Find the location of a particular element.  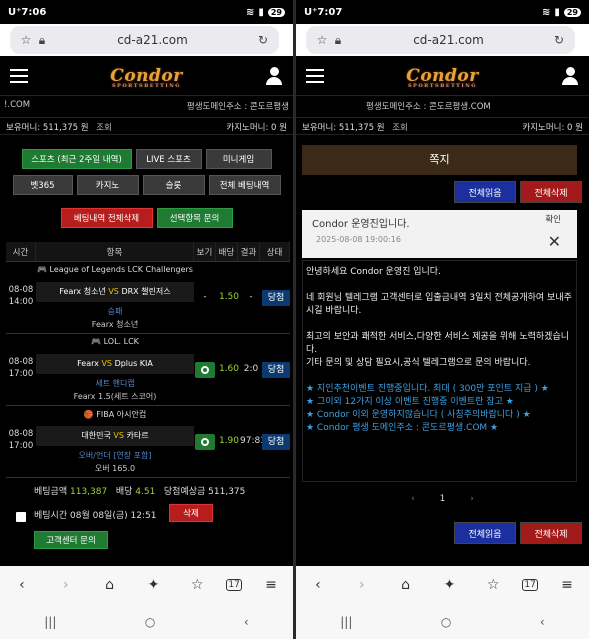

current-page: 1 is located at coordinates (443, 499).